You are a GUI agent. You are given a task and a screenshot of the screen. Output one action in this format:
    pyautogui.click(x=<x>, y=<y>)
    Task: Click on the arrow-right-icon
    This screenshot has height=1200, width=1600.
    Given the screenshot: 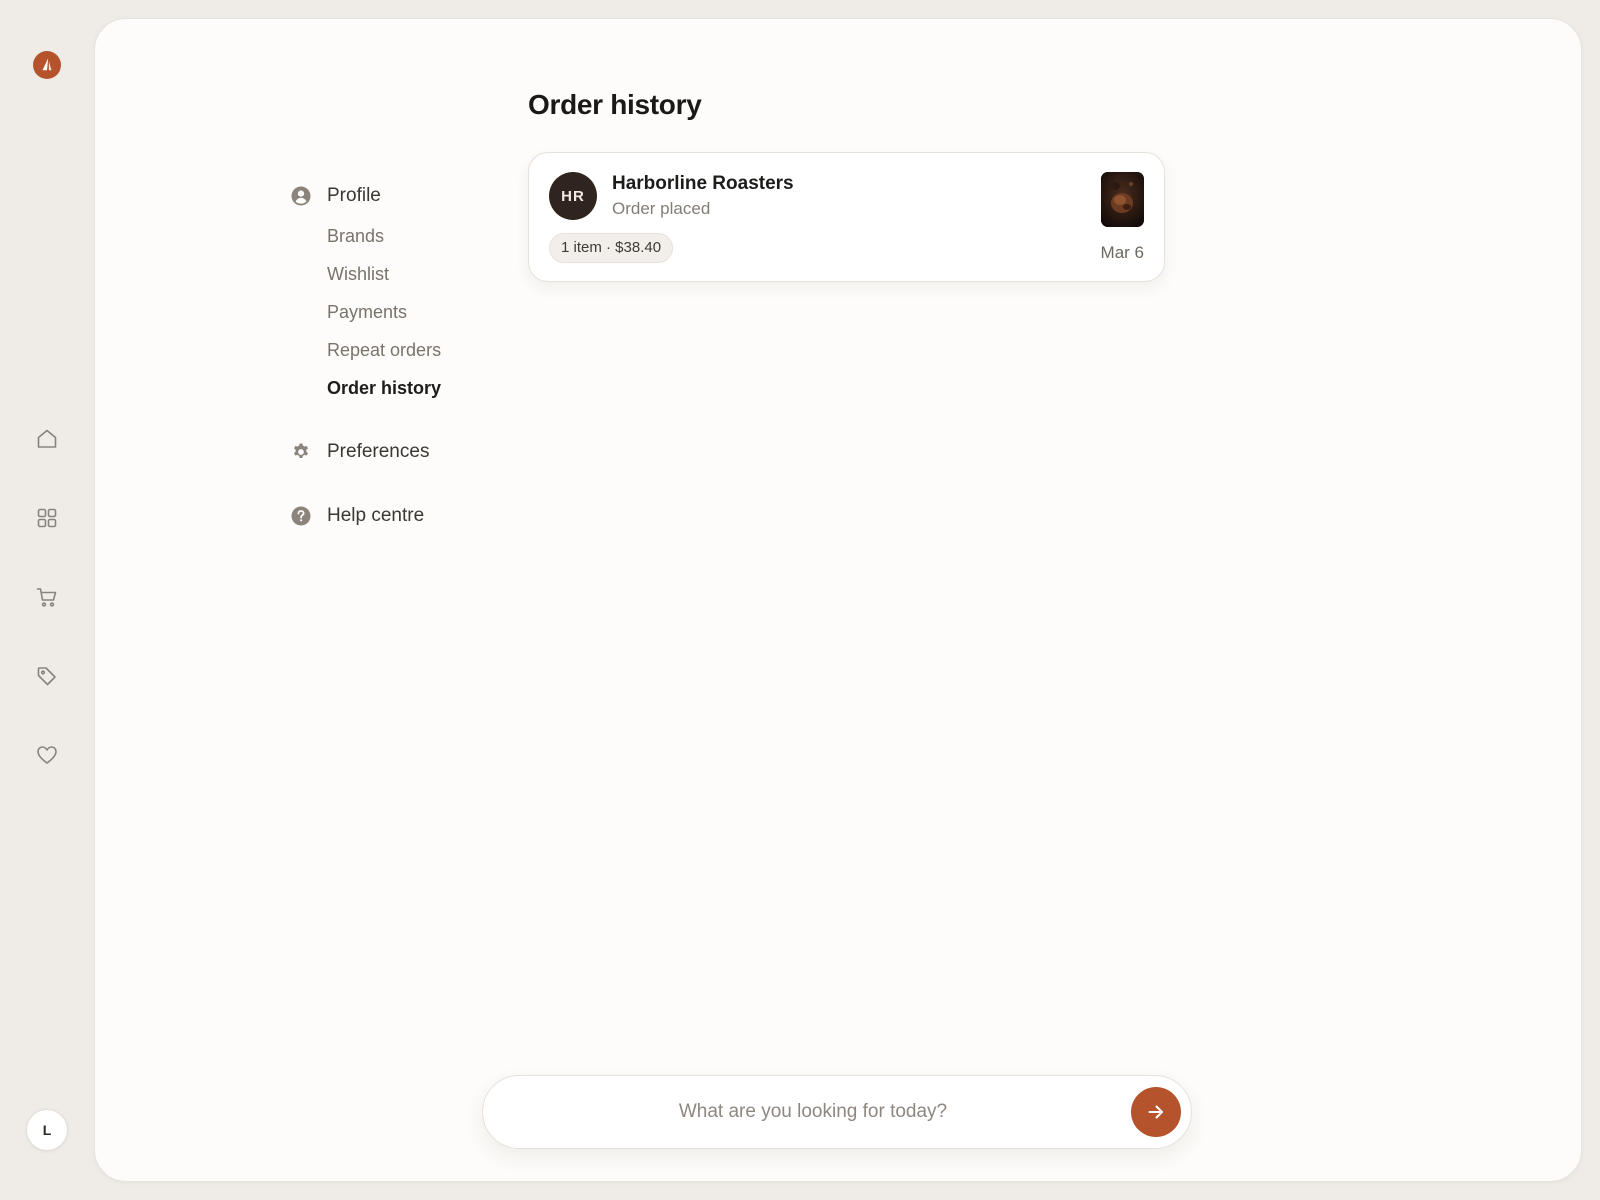 What is the action you would take?
    pyautogui.click(x=1155, y=1112)
    